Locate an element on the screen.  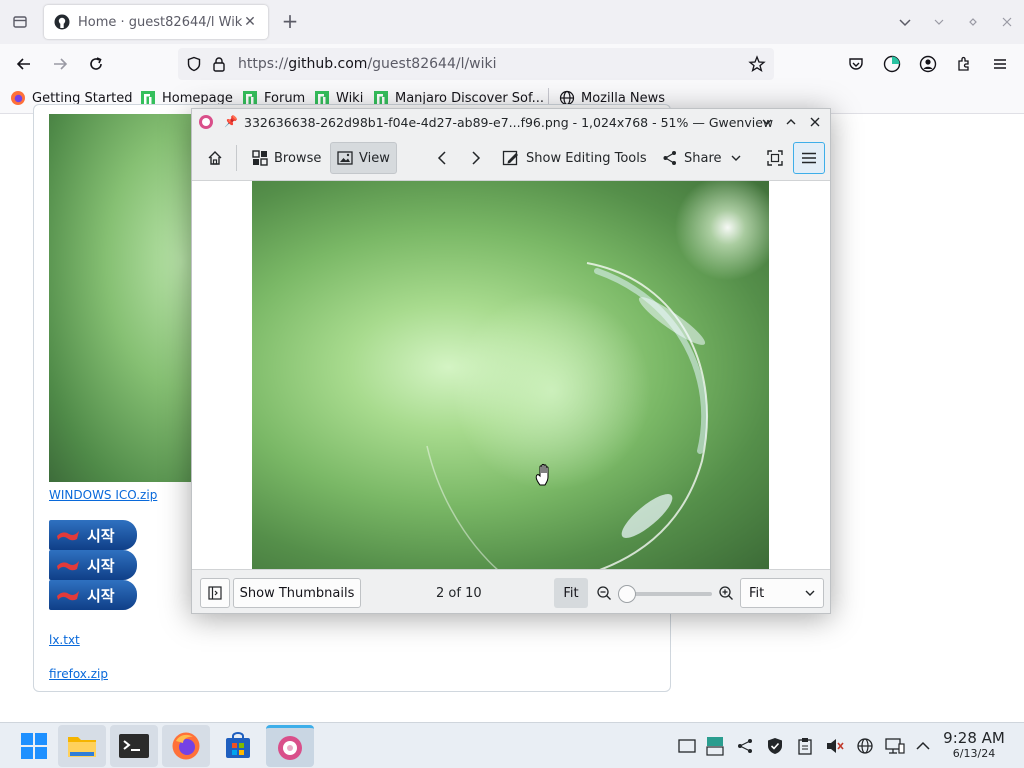
clock-date: 6/13/24 is located at coordinates (974, 753).